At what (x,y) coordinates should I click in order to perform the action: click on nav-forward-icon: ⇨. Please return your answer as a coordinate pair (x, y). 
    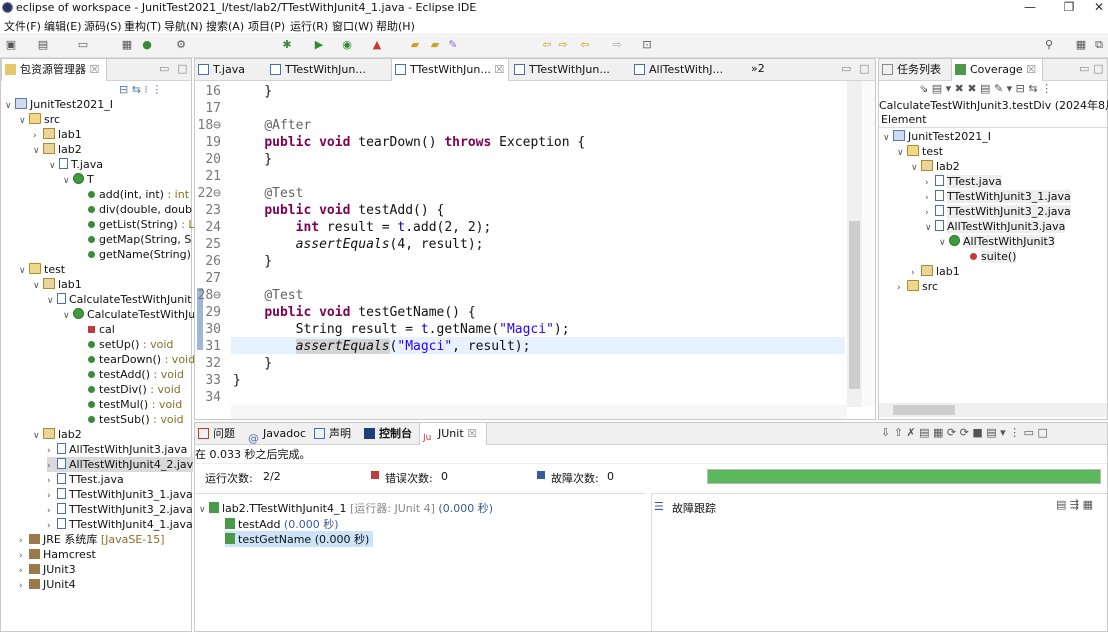
    Looking at the image, I should click on (617, 45).